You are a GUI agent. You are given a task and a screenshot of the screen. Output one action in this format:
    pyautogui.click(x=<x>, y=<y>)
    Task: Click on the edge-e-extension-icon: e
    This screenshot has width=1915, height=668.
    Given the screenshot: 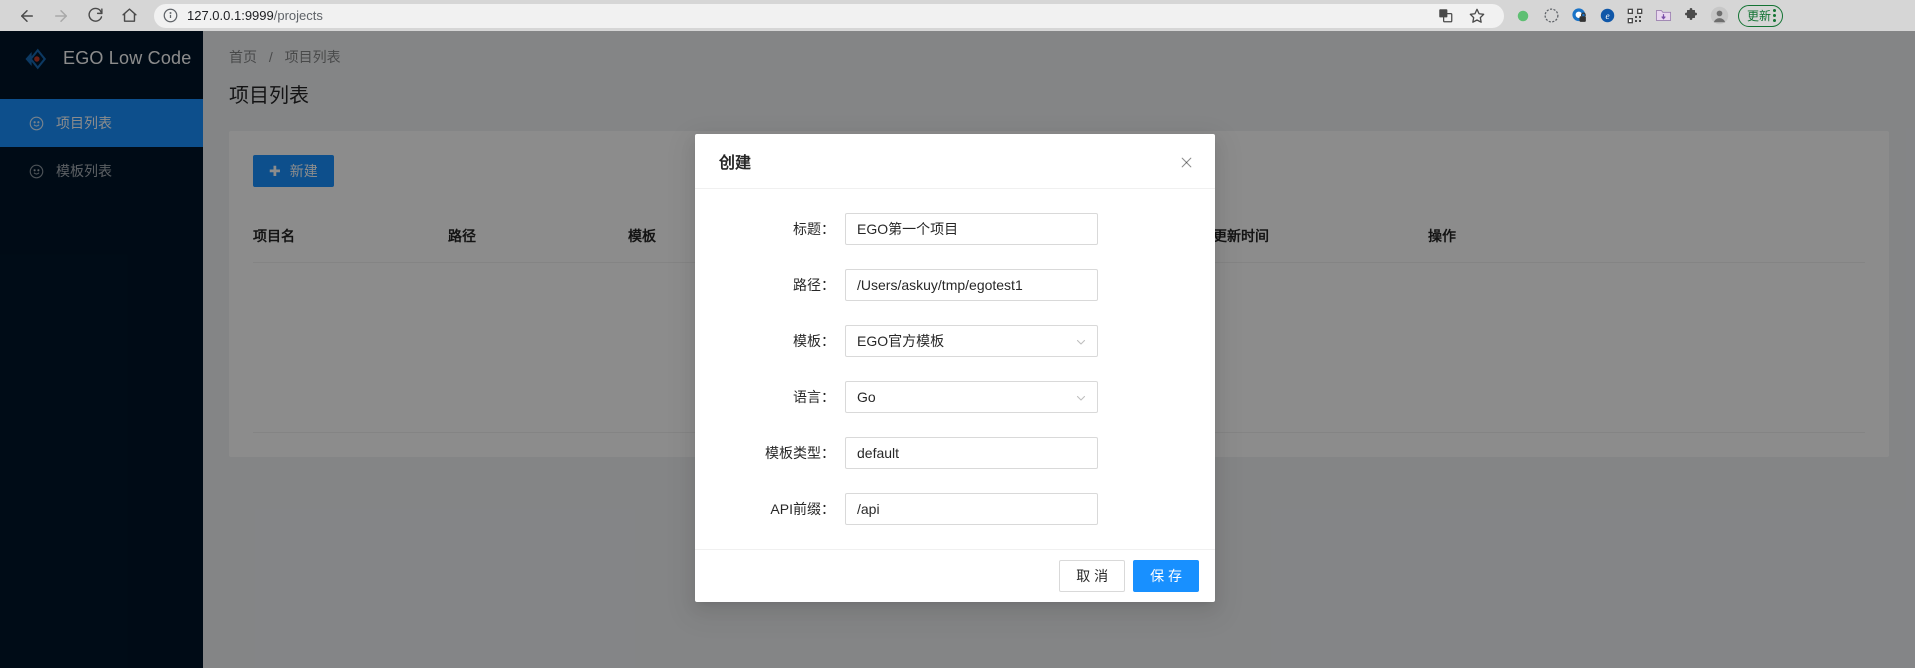 What is the action you would take?
    pyautogui.click(x=1607, y=16)
    